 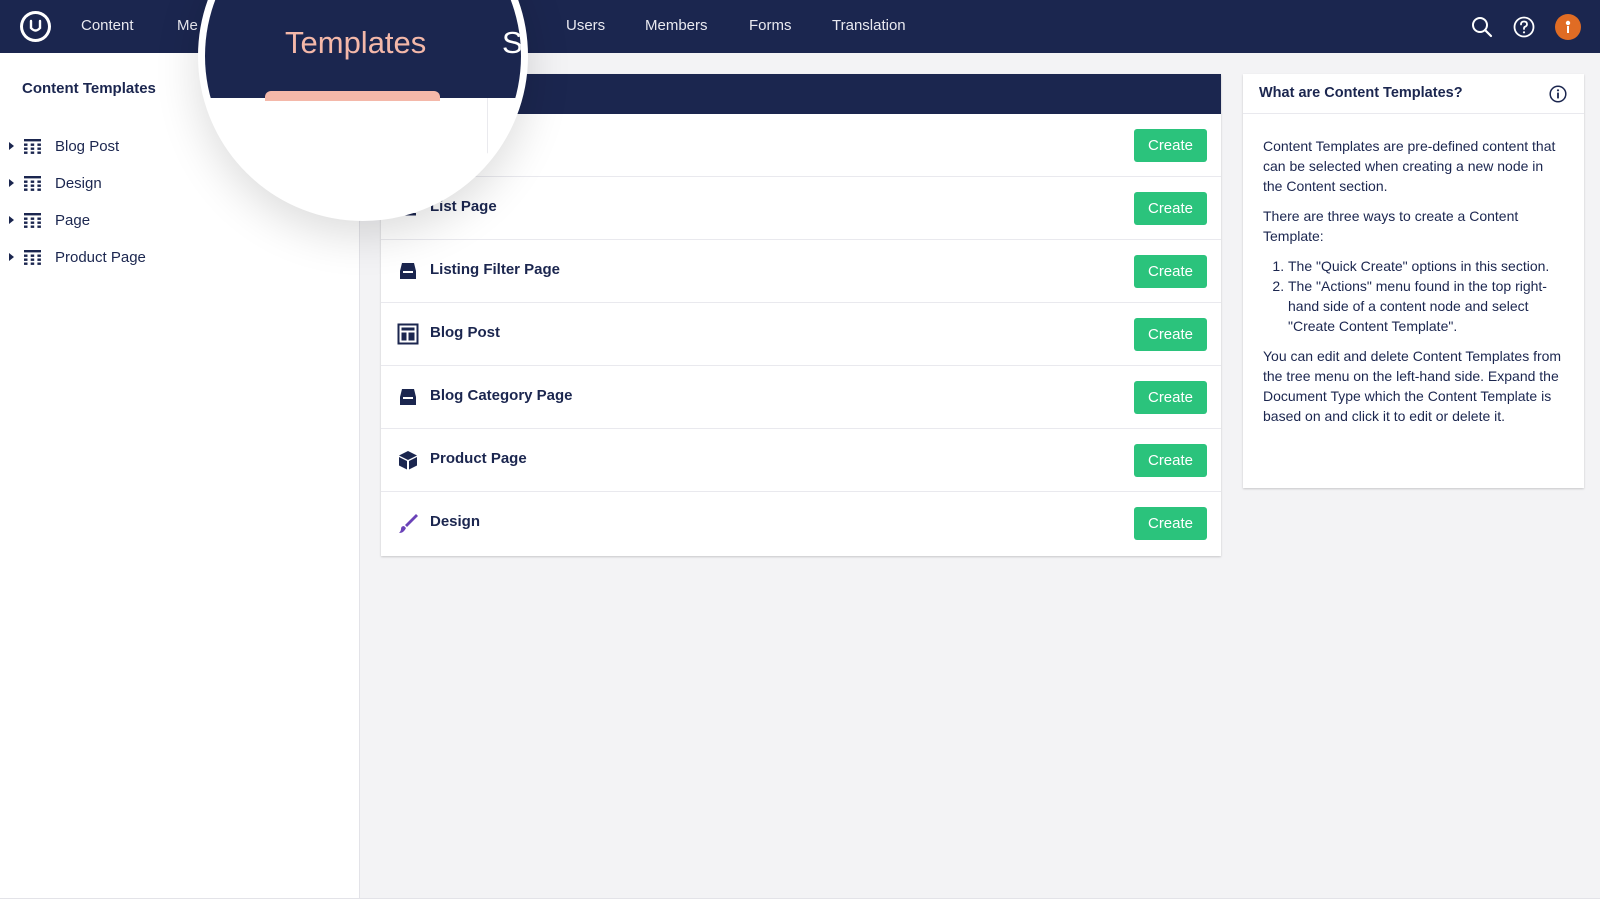 I want to click on user-avatar, so click(x=1568, y=27).